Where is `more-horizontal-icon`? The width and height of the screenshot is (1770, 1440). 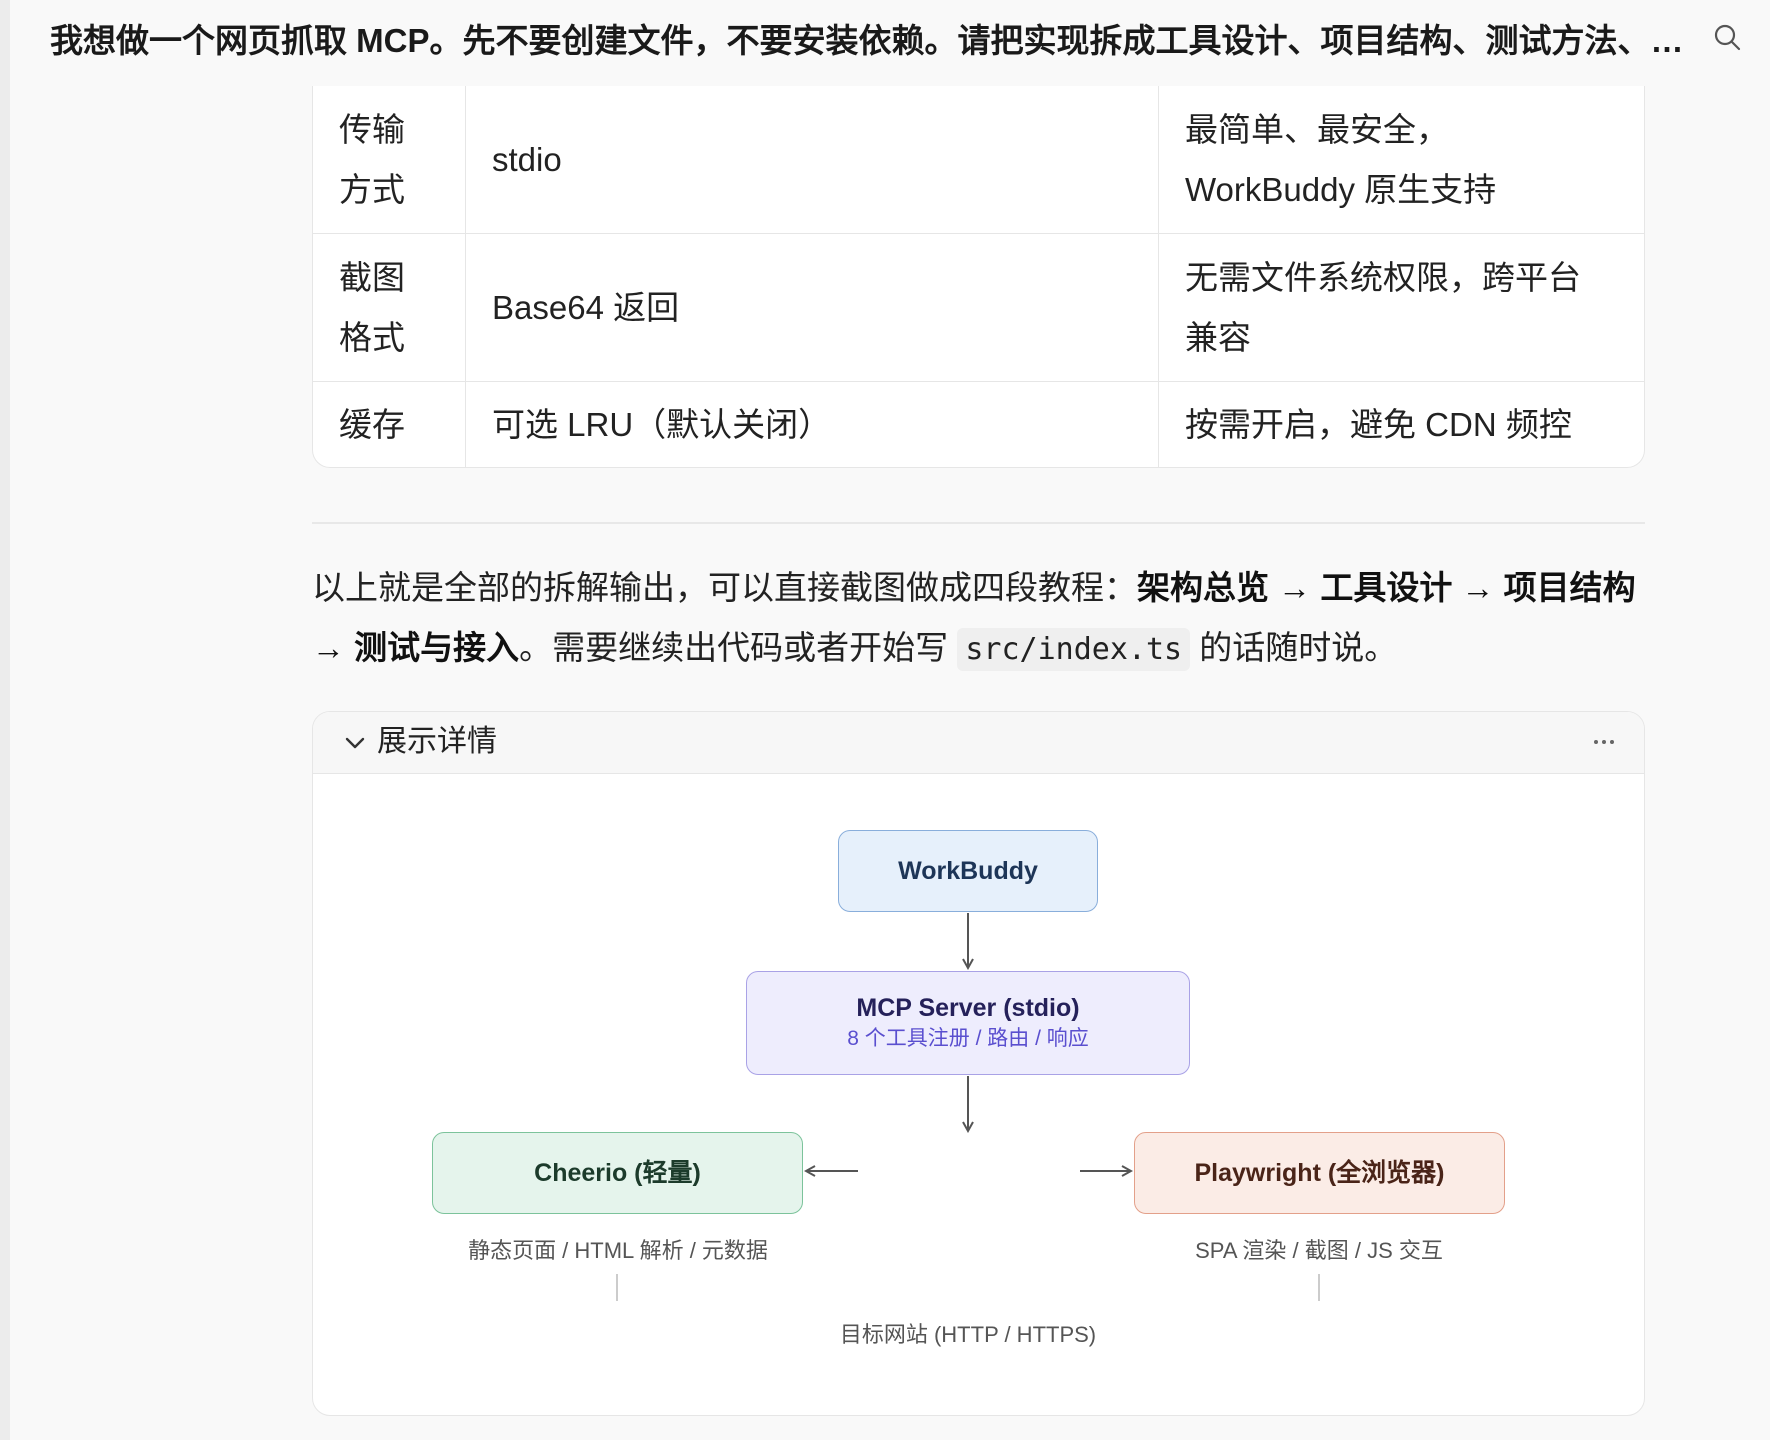
more-horizontal-icon is located at coordinates (1604, 742).